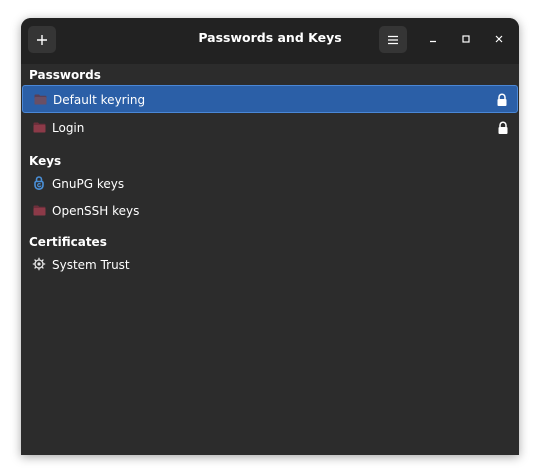 This screenshot has height=476, width=540. Describe the element at coordinates (270, 211) in the screenshot. I see `keys-item-openssh: OpenSSH keys` at that location.